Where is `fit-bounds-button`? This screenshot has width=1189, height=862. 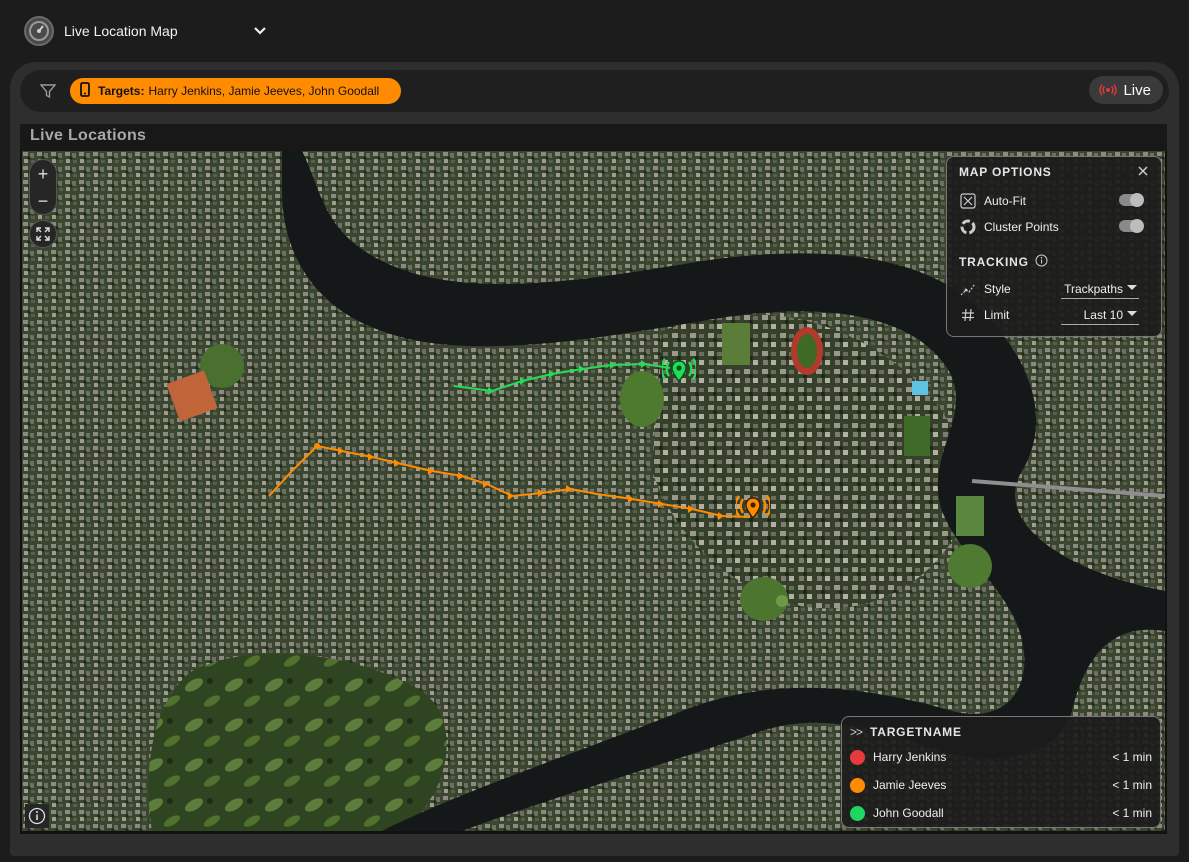
fit-bounds-button is located at coordinates (43, 234).